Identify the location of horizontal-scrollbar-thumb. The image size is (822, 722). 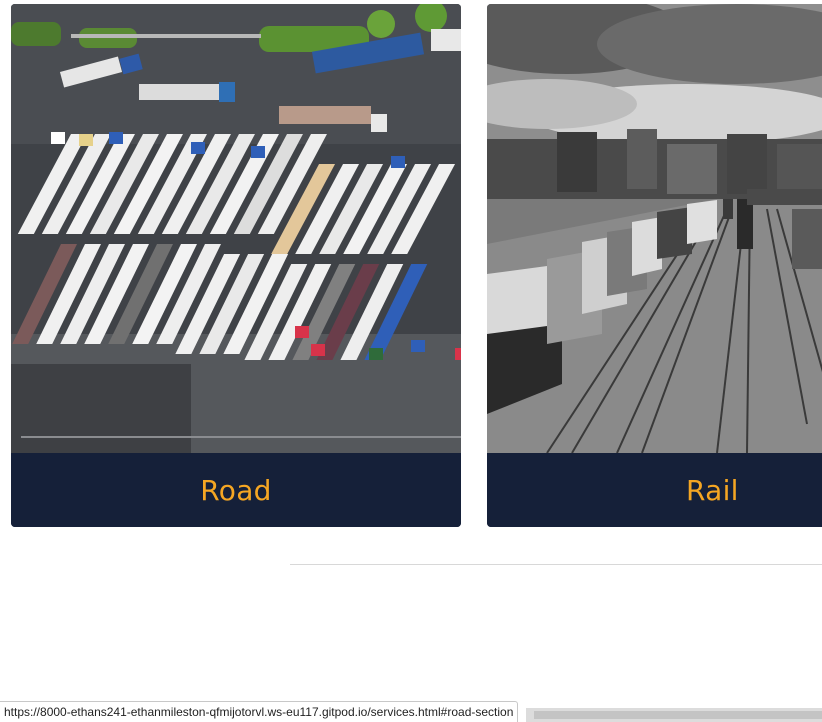
(678, 715).